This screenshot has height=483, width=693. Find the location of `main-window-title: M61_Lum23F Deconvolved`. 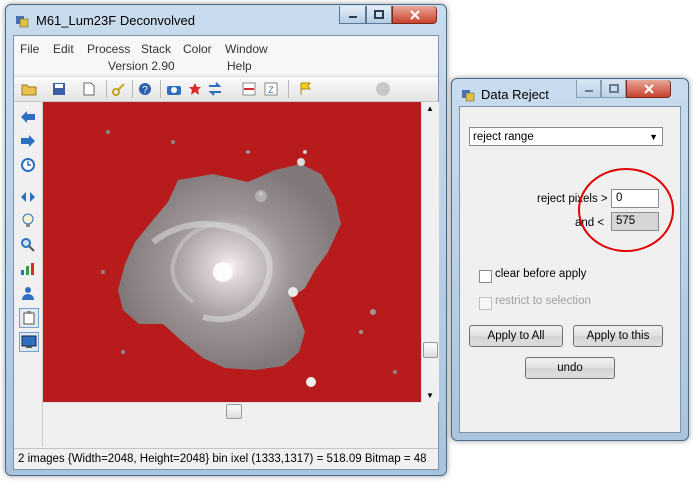

main-window-title: M61_Lum23F Deconvolved is located at coordinates (115, 20).